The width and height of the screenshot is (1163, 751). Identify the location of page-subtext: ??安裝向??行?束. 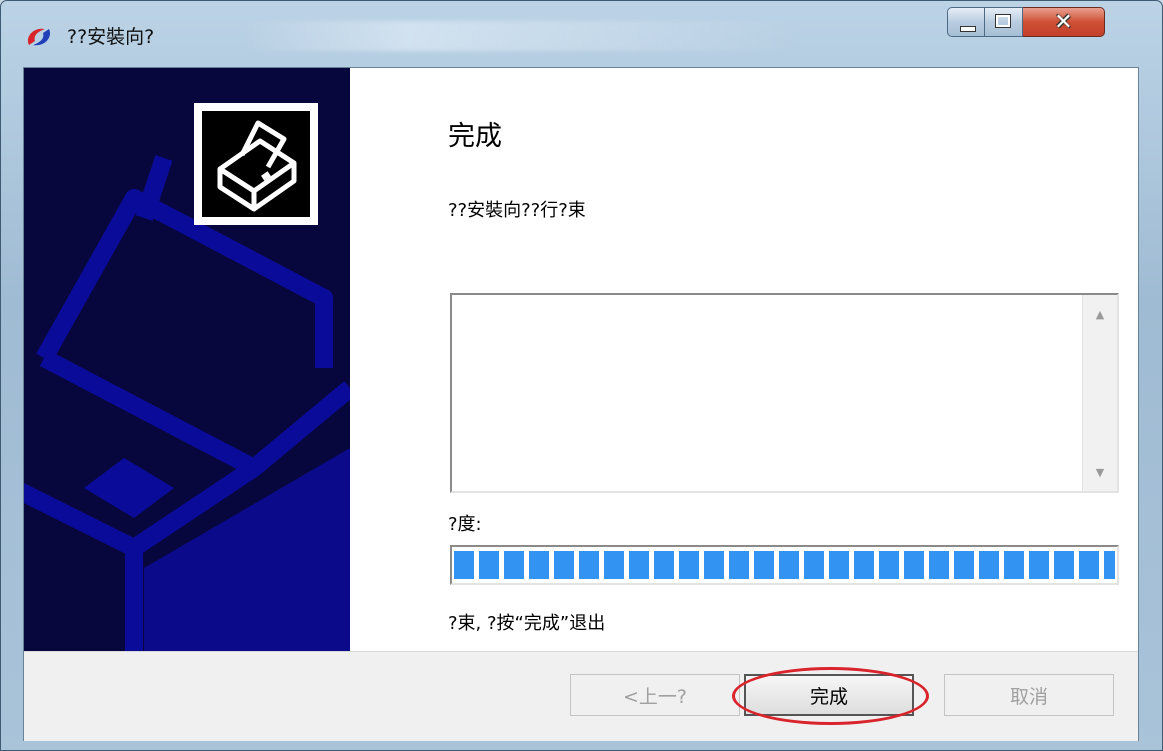
(517, 210).